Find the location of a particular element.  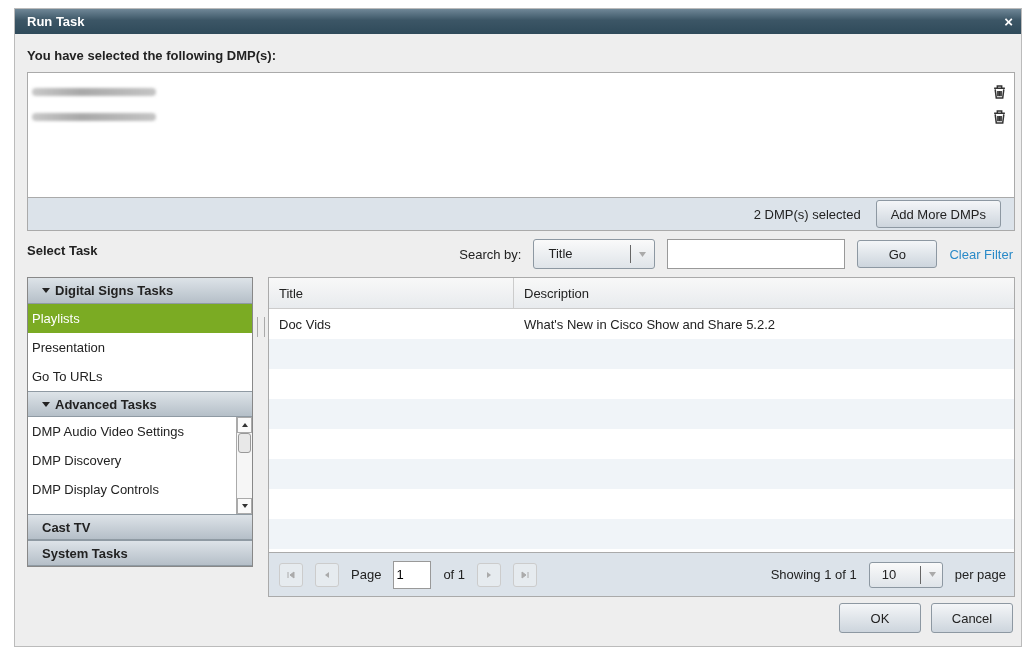

section-header: Advanced Tasks is located at coordinates (140, 404).